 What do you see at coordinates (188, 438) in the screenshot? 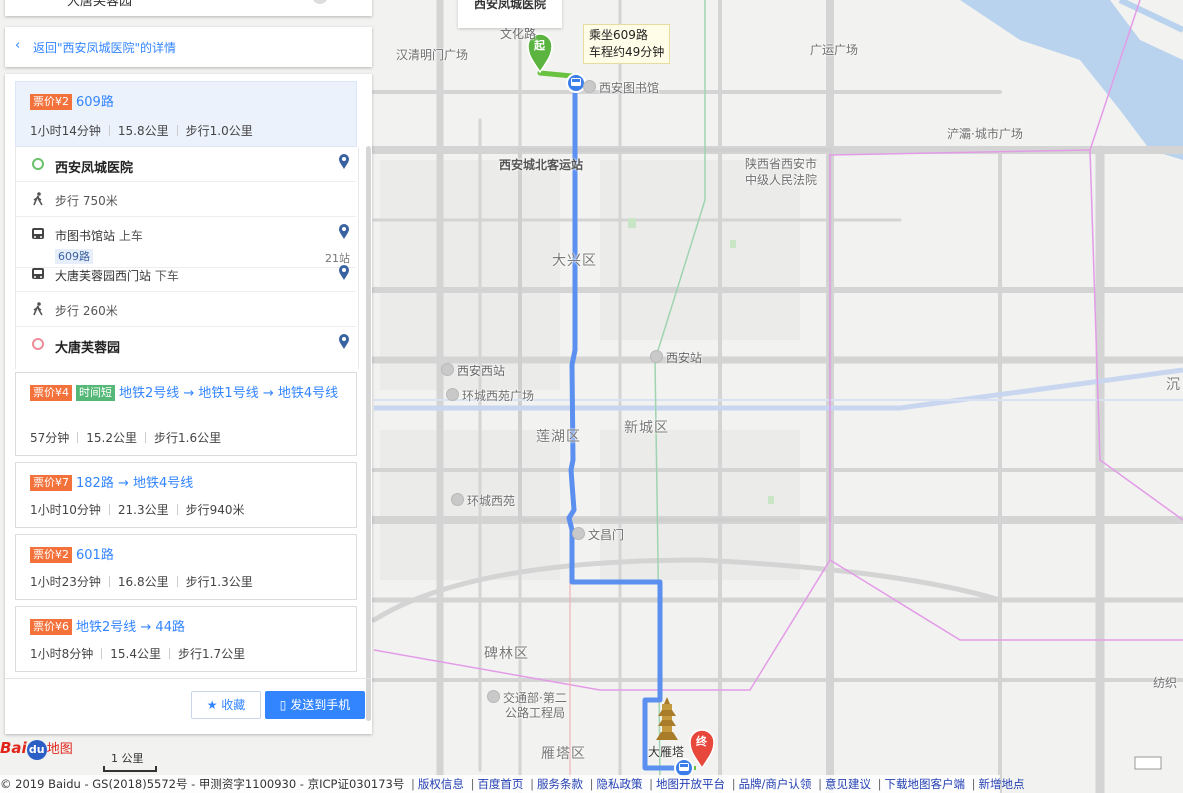
I see `route-walk: 步行1.6公里` at bounding box center [188, 438].